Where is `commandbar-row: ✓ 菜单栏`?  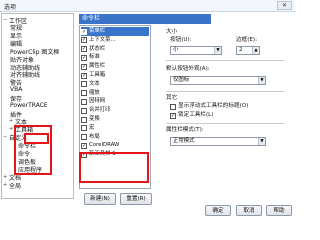
commandbar-row: ✓ 菜单栏 is located at coordinates (115, 31).